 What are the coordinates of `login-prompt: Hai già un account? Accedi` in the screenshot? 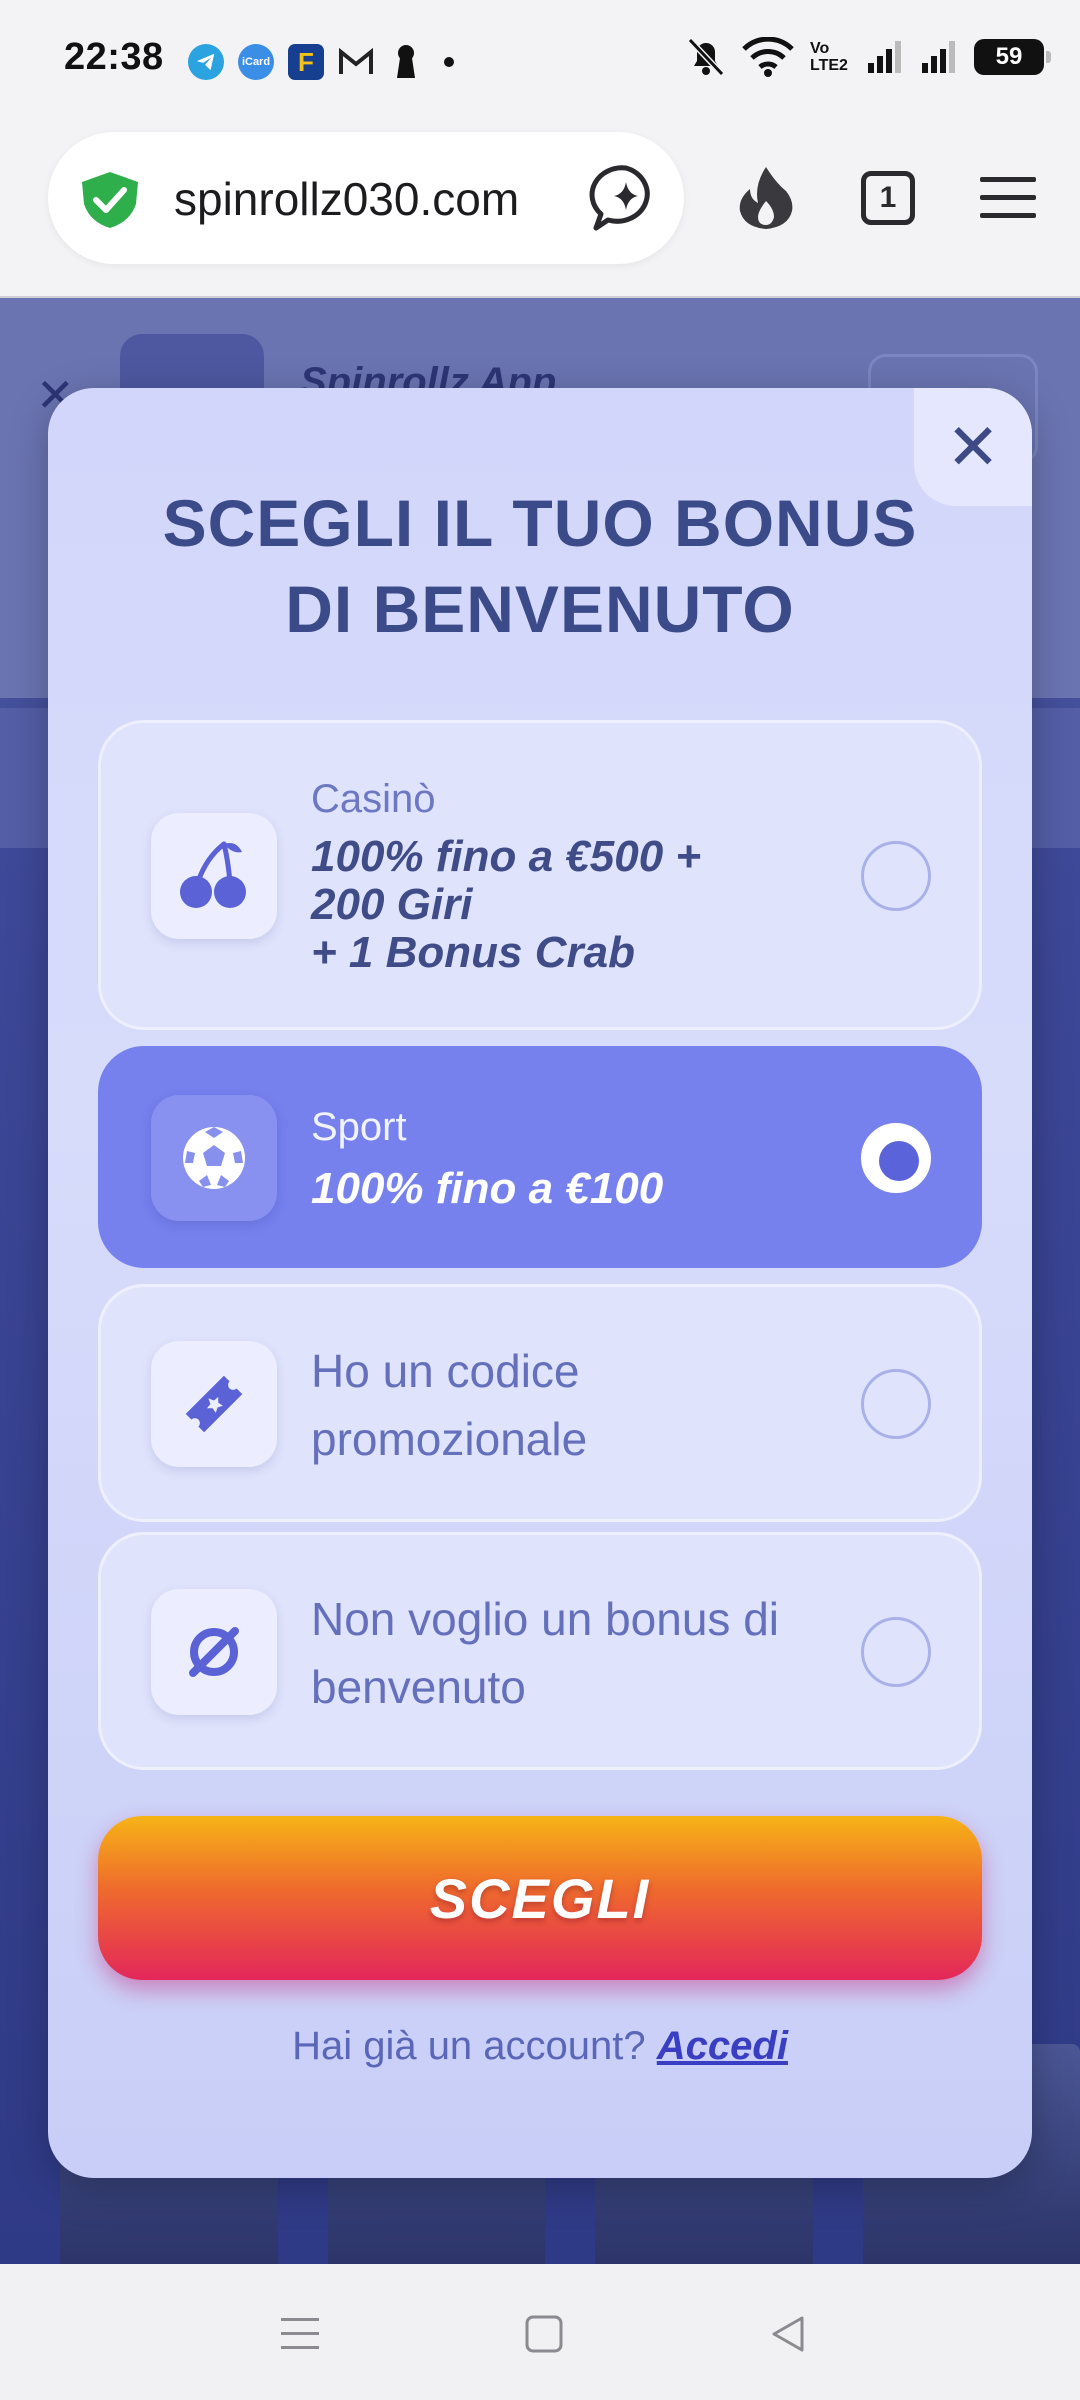 It's located at (540, 2046).